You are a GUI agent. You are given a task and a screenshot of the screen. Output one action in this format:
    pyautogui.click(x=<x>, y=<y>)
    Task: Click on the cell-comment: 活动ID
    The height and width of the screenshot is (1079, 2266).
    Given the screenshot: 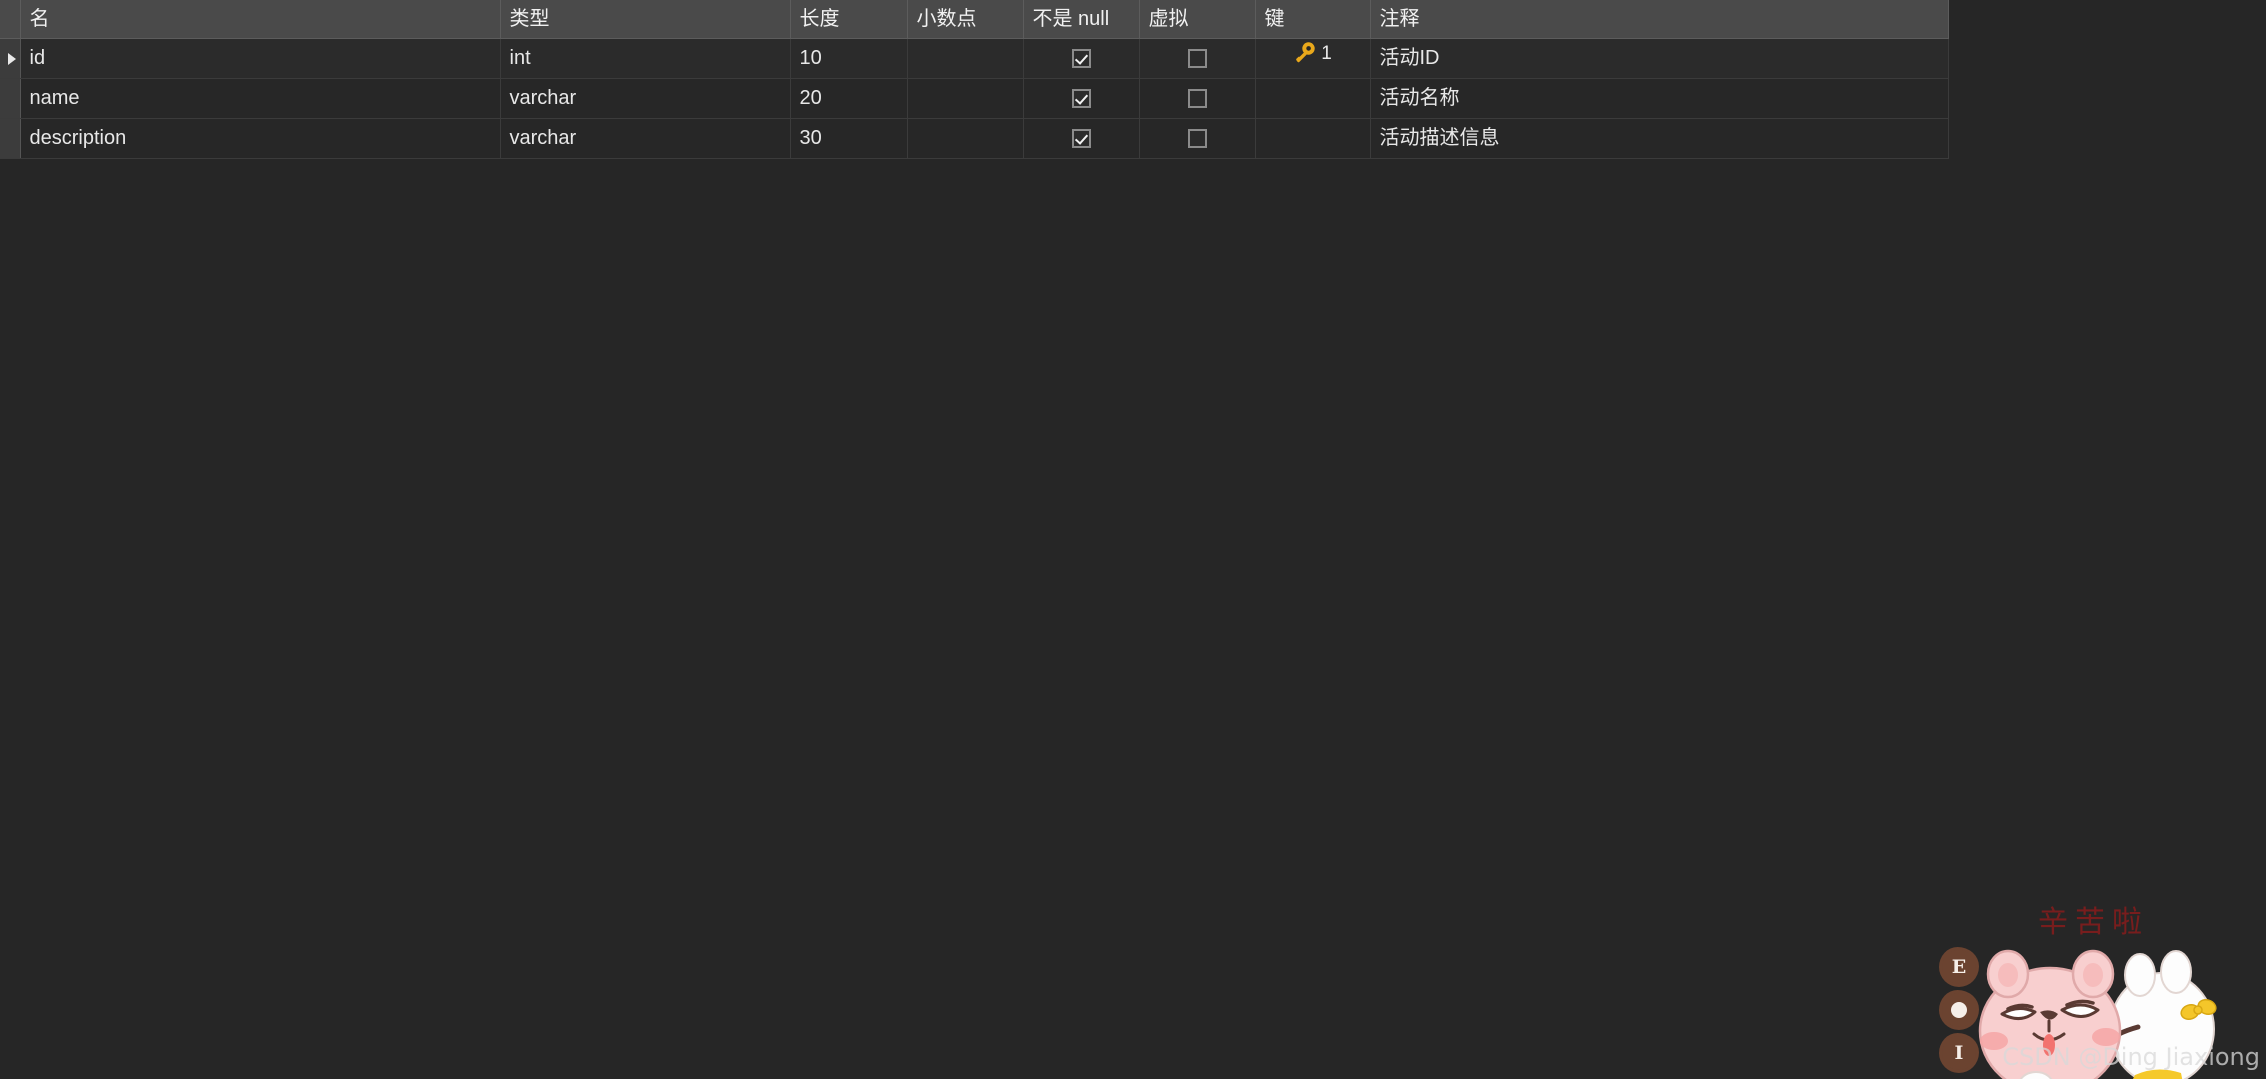 What is the action you would take?
    pyautogui.click(x=1659, y=58)
    